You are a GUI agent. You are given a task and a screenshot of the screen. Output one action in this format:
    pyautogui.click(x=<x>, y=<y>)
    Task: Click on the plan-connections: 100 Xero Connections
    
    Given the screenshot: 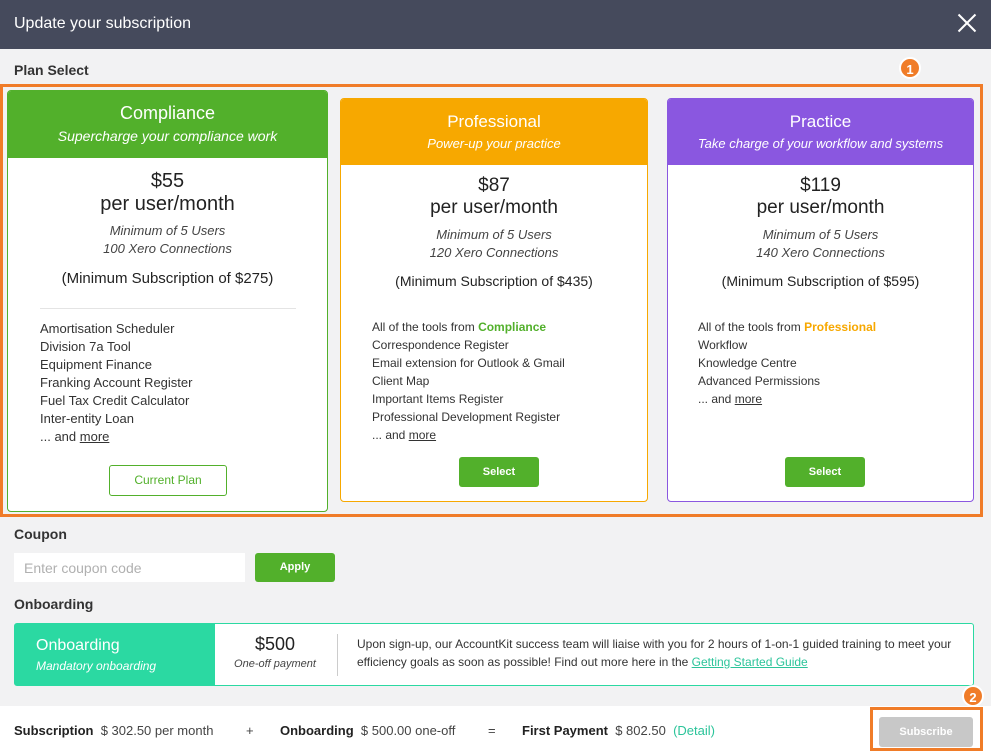 What is the action you would take?
    pyautogui.click(x=167, y=248)
    